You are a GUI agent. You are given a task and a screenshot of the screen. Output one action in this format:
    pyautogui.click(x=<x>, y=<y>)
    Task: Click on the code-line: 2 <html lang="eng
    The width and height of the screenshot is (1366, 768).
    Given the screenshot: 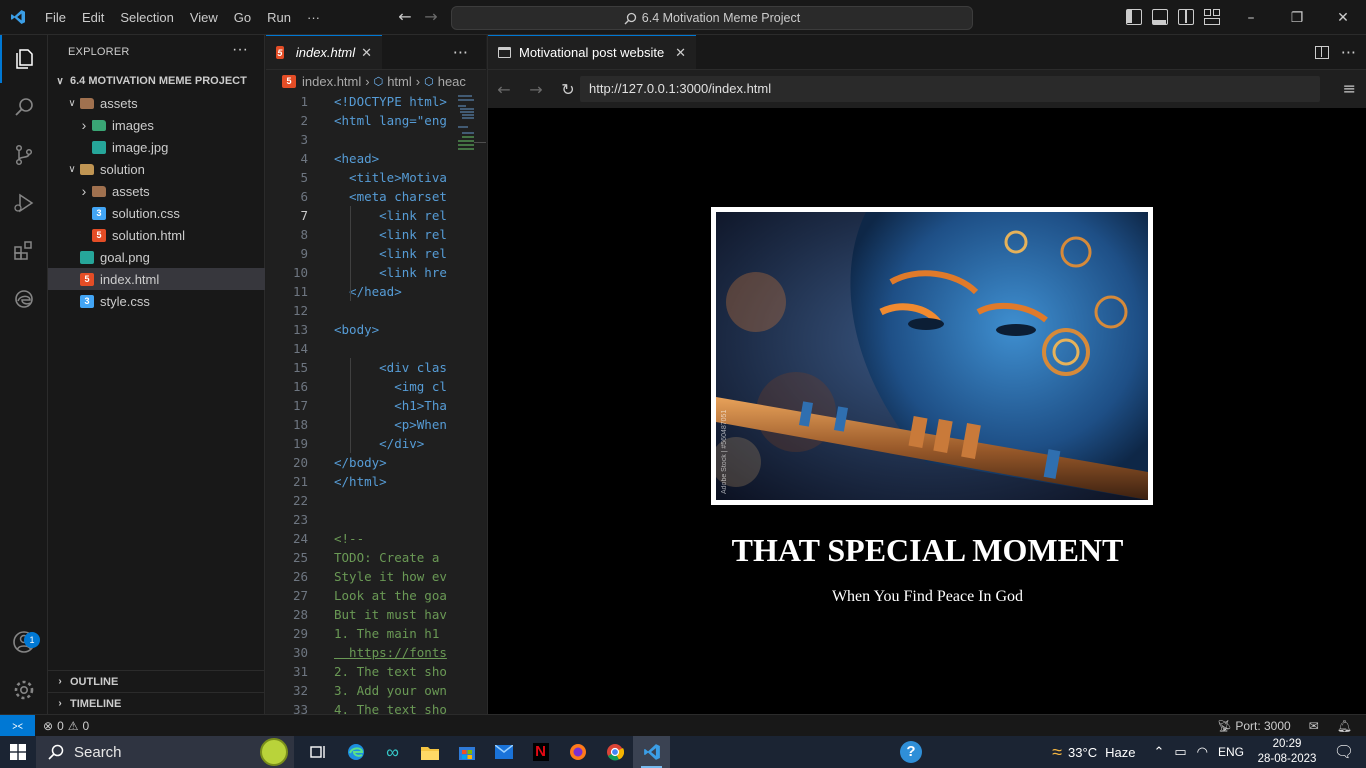 What is the action you would take?
    pyautogui.click(x=376, y=120)
    